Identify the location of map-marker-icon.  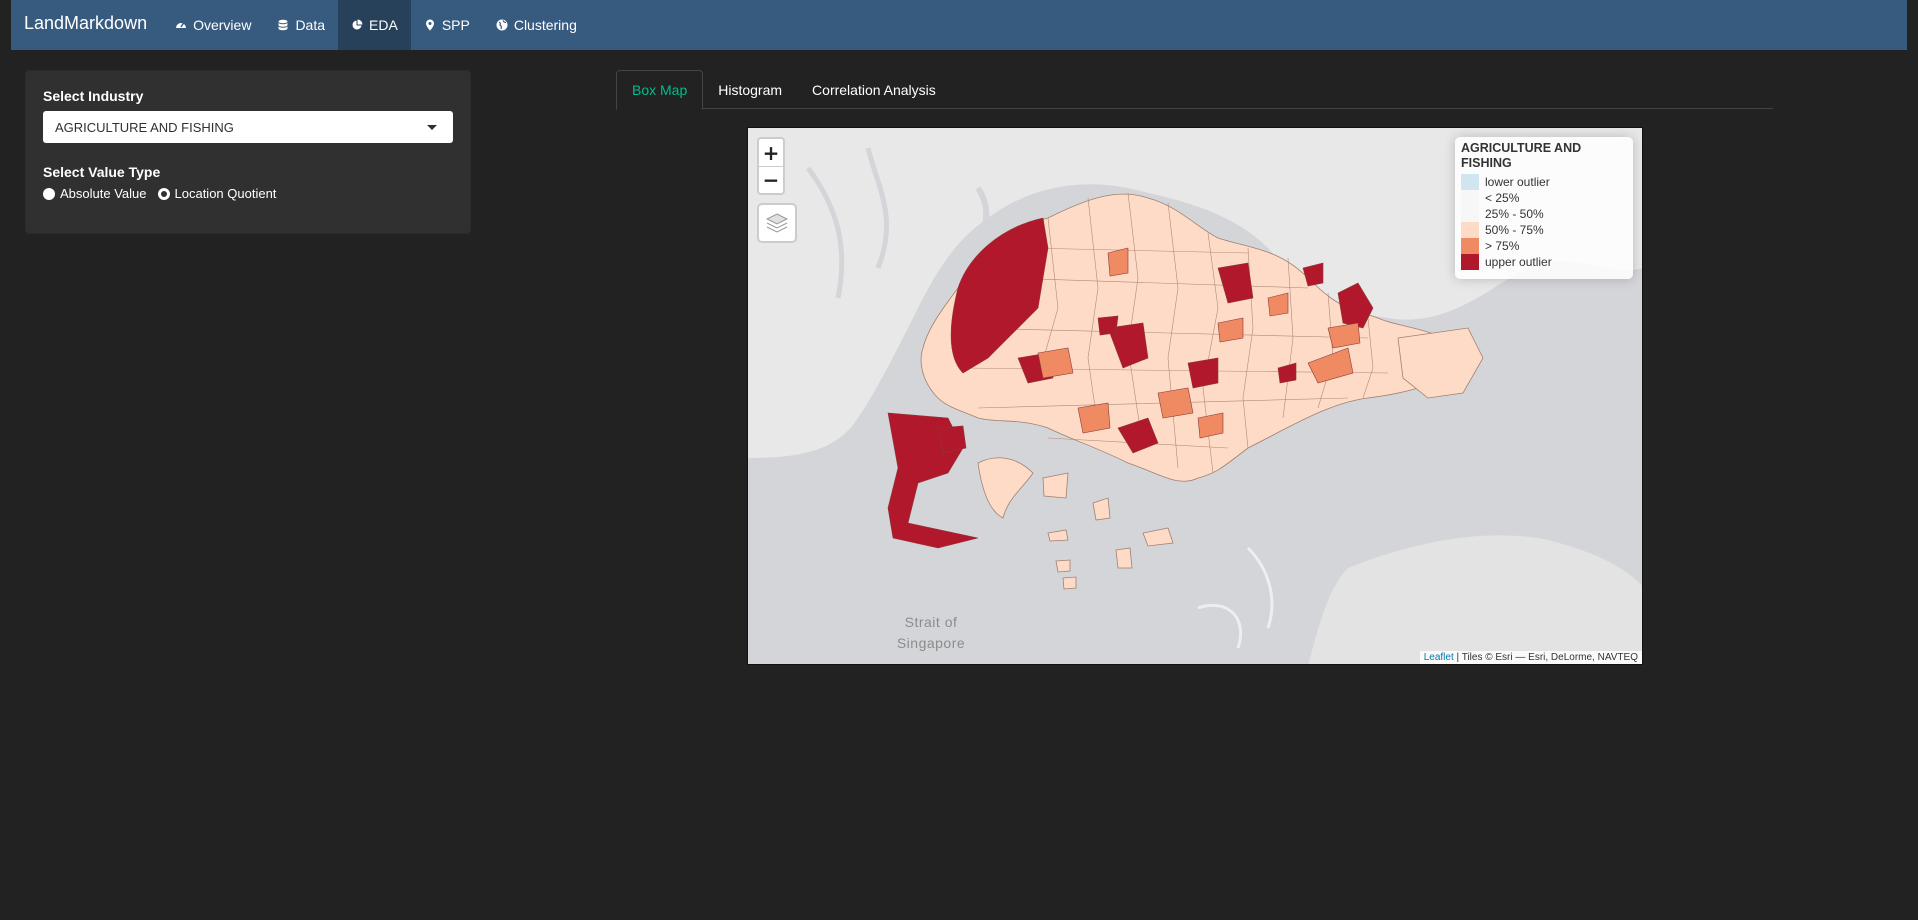
(429, 25).